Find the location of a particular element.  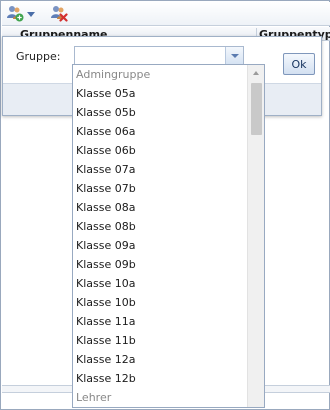

dropdown-item: Klasse 07b is located at coordinates (160, 188).